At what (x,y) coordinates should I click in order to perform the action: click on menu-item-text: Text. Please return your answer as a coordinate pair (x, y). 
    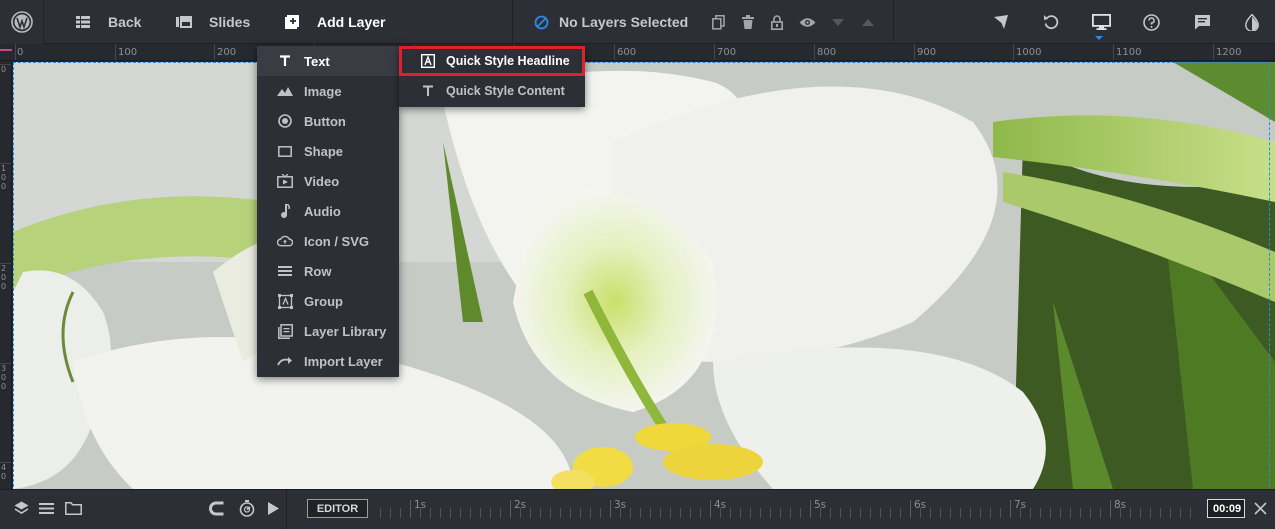
    Looking at the image, I should click on (328, 61).